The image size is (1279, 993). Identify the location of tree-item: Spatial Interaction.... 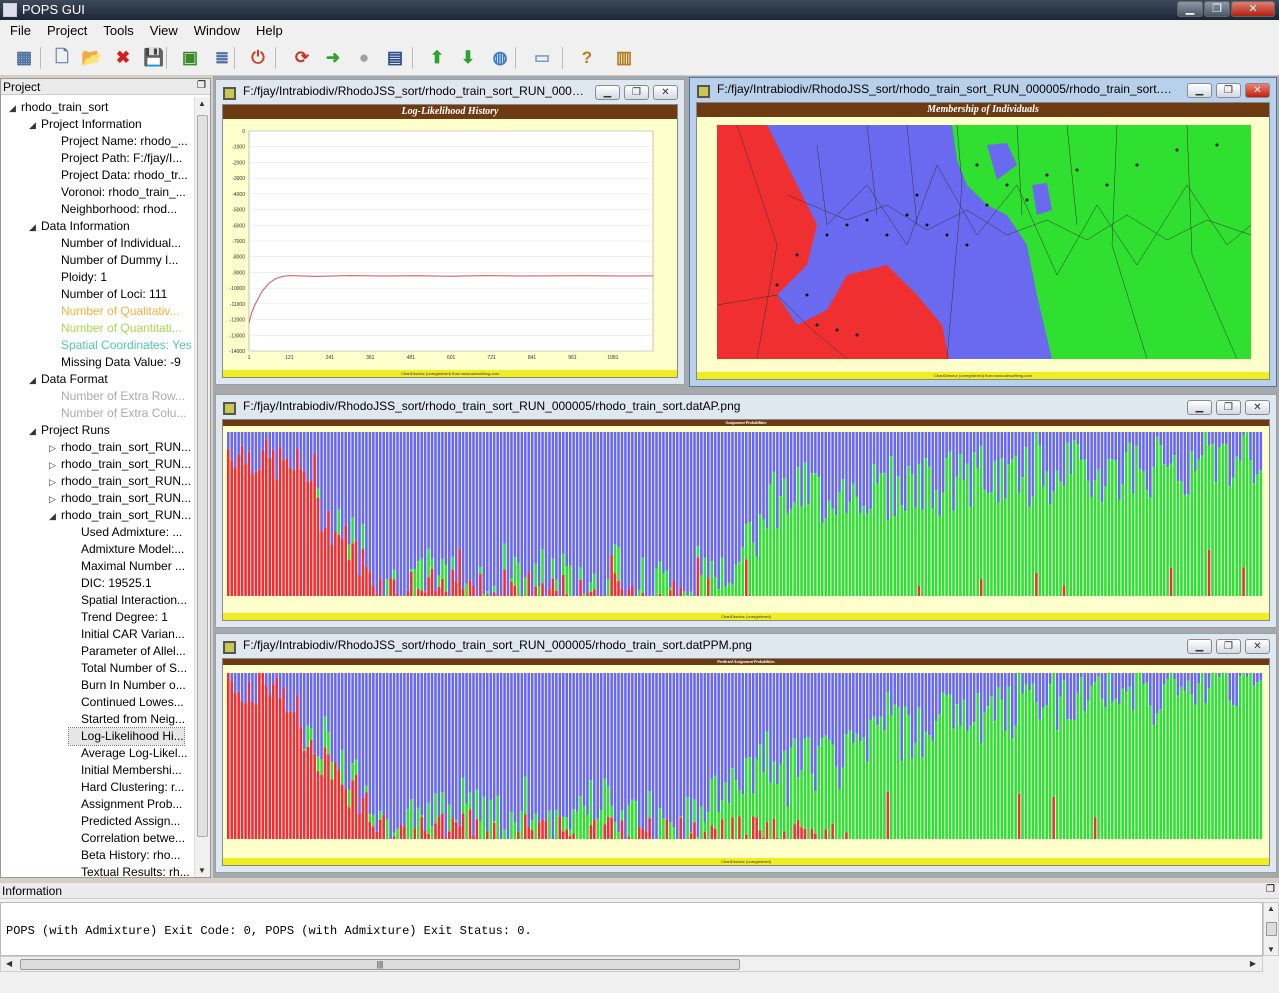
(128, 600).